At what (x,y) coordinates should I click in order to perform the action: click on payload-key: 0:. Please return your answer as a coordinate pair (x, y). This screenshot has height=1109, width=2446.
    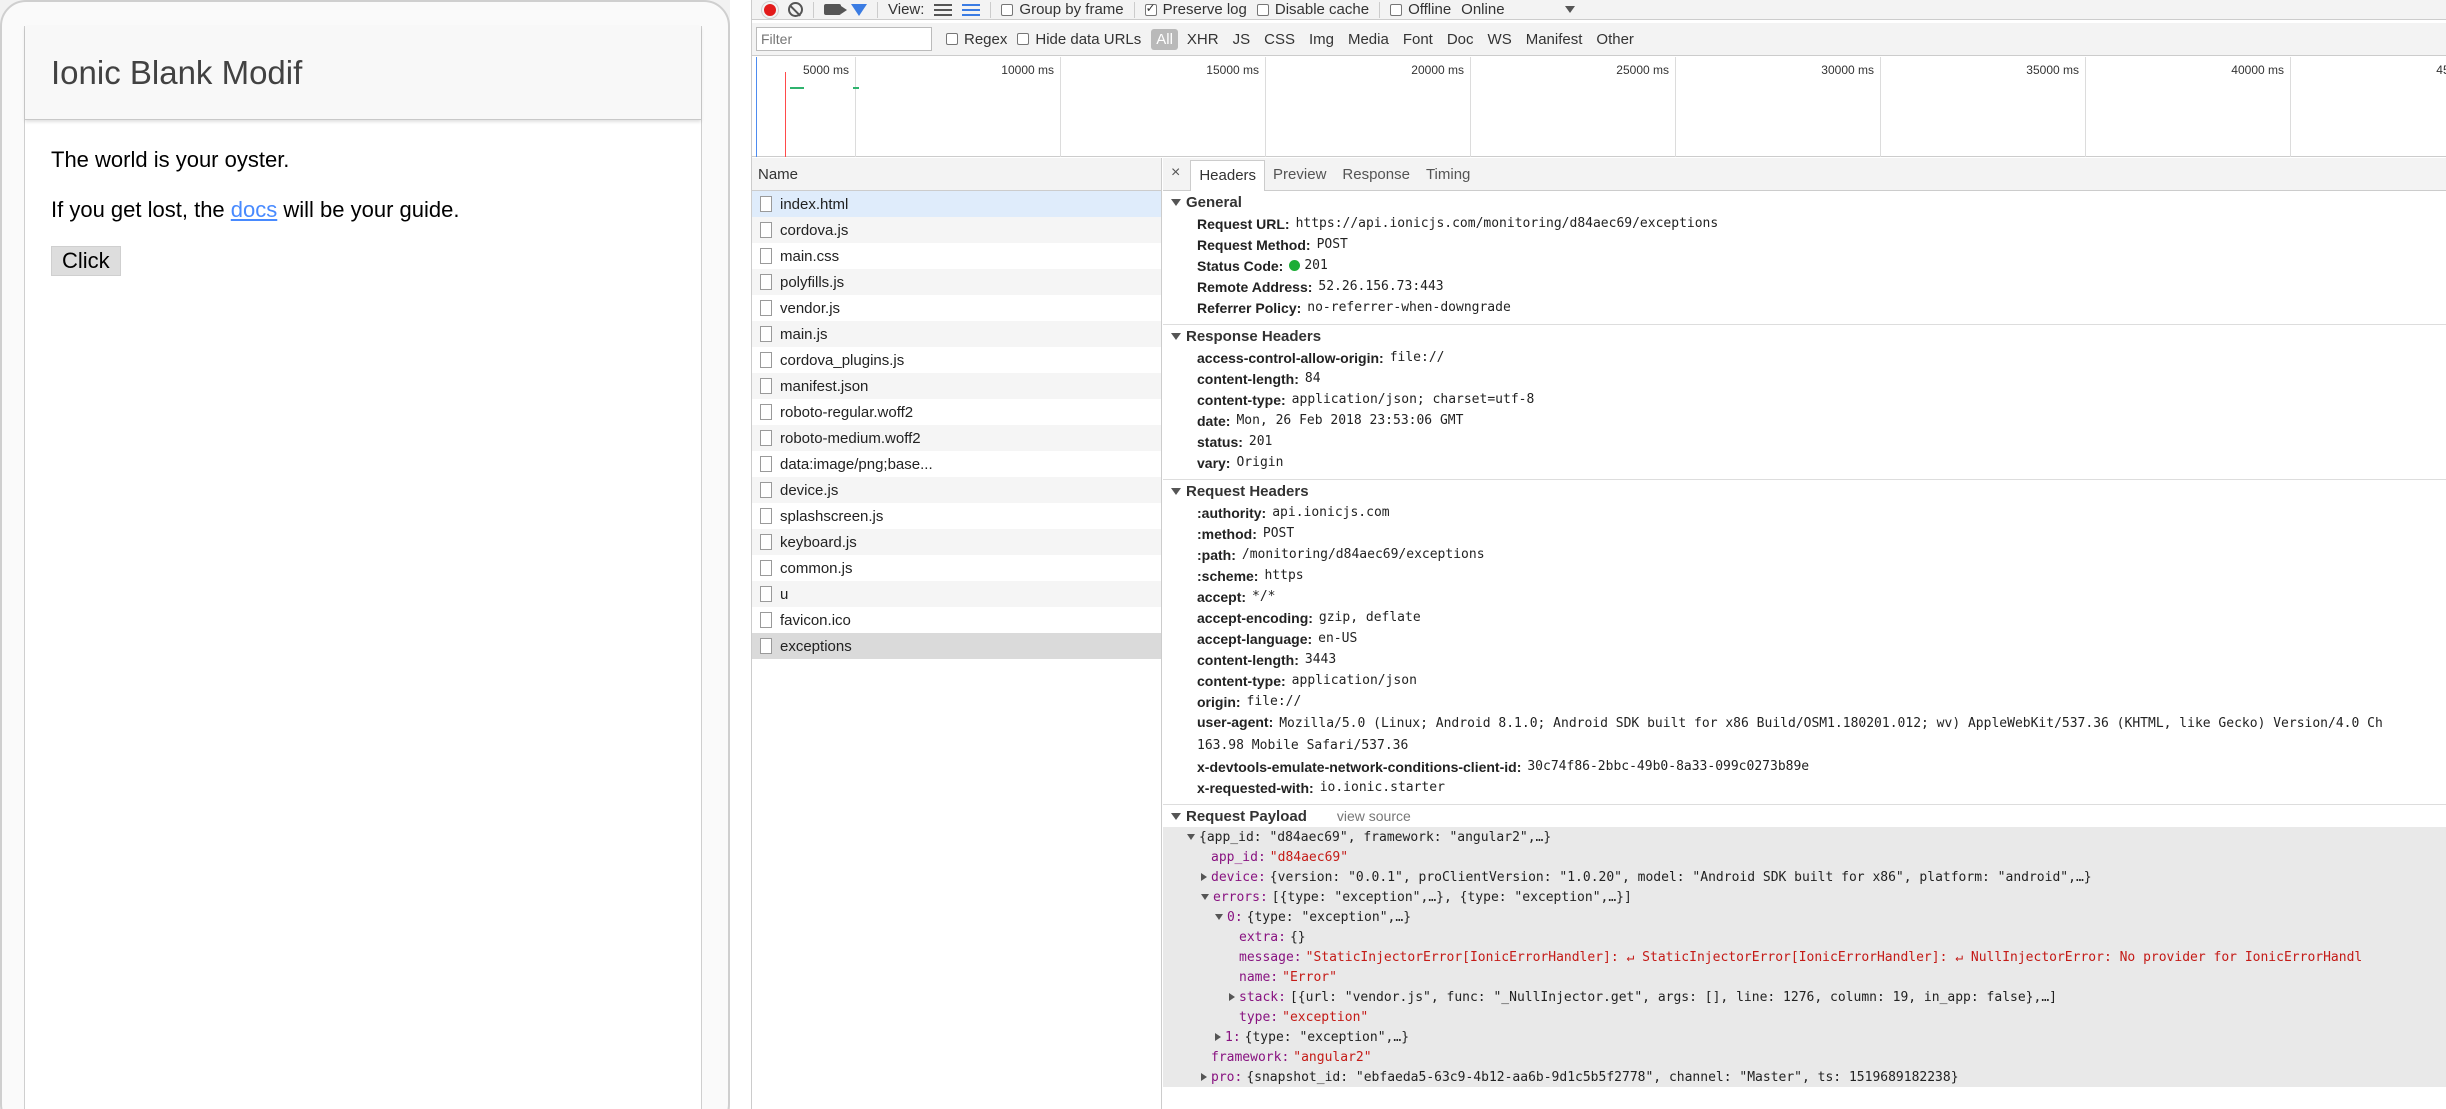
    Looking at the image, I should click on (1235, 917).